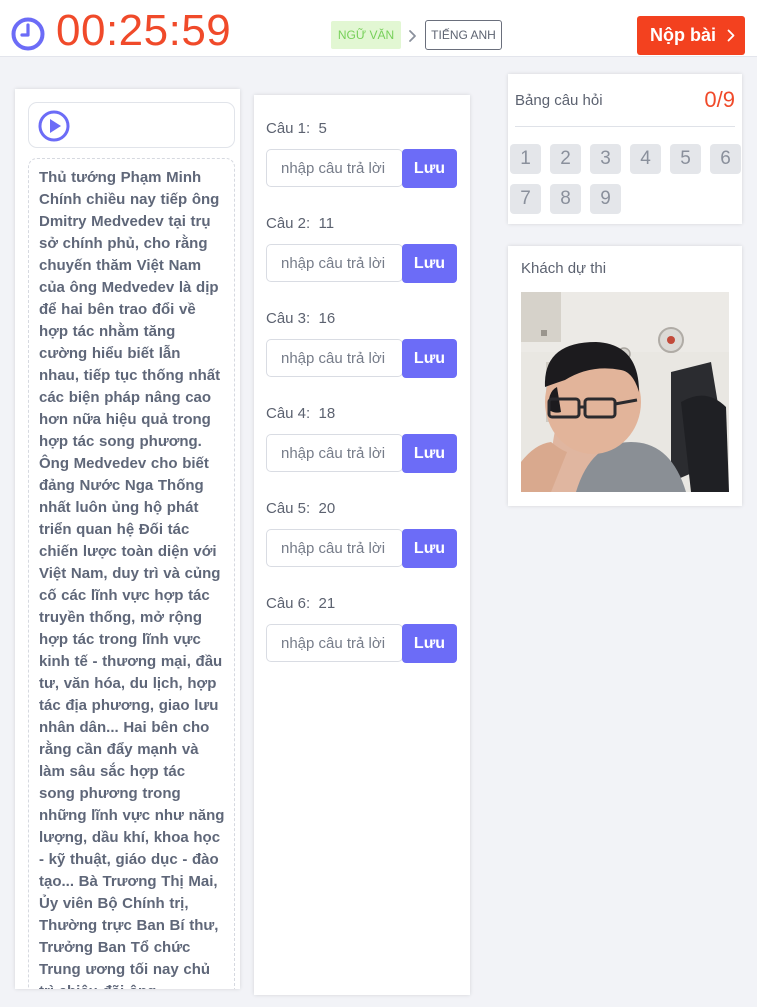 This screenshot has width=757, height=1007. Describe the element at coordinates (144, 30) in the screenshot. I see `countdown-timer: 00:25:59` at that location.